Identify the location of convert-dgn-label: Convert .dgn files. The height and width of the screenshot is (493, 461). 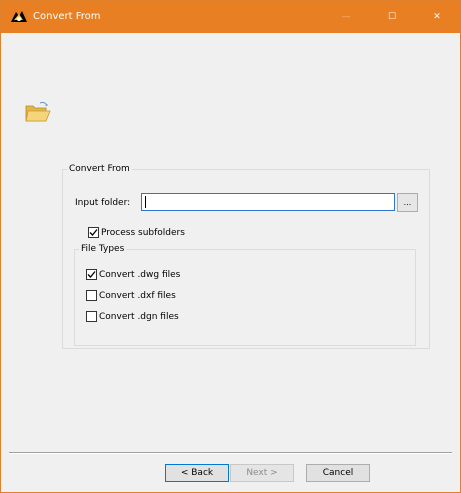
(139, 316).